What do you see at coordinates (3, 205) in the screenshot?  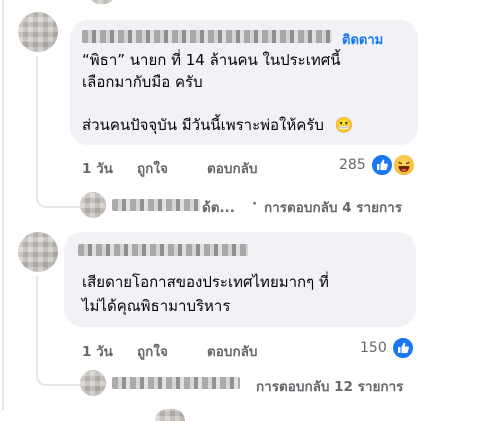 I see `thread-line` at bounding box center [3, 205].